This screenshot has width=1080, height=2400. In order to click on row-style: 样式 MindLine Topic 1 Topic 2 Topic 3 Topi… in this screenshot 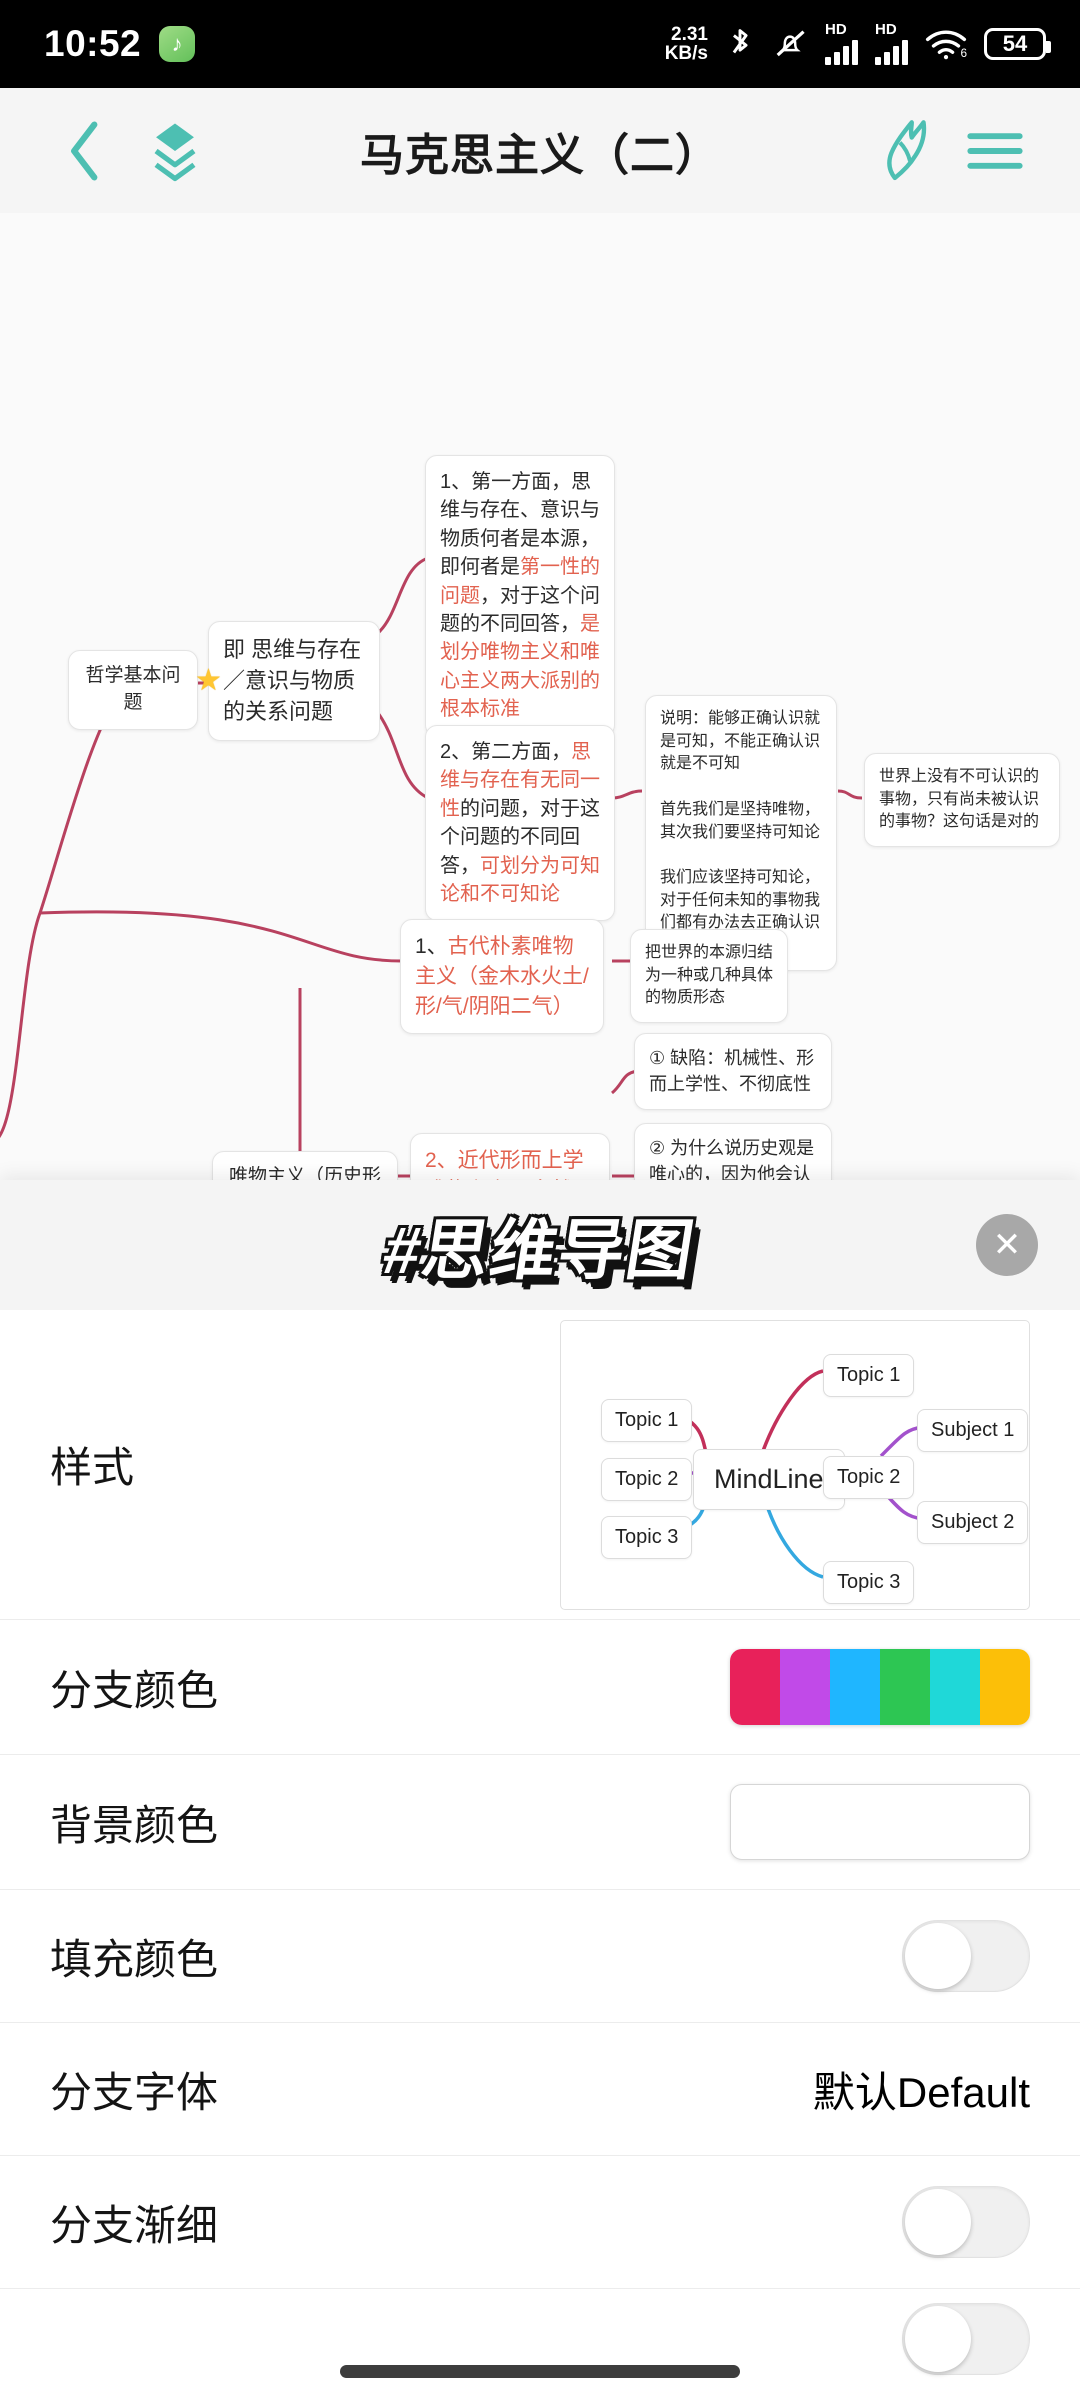, I will do `click(540, 1465)`.